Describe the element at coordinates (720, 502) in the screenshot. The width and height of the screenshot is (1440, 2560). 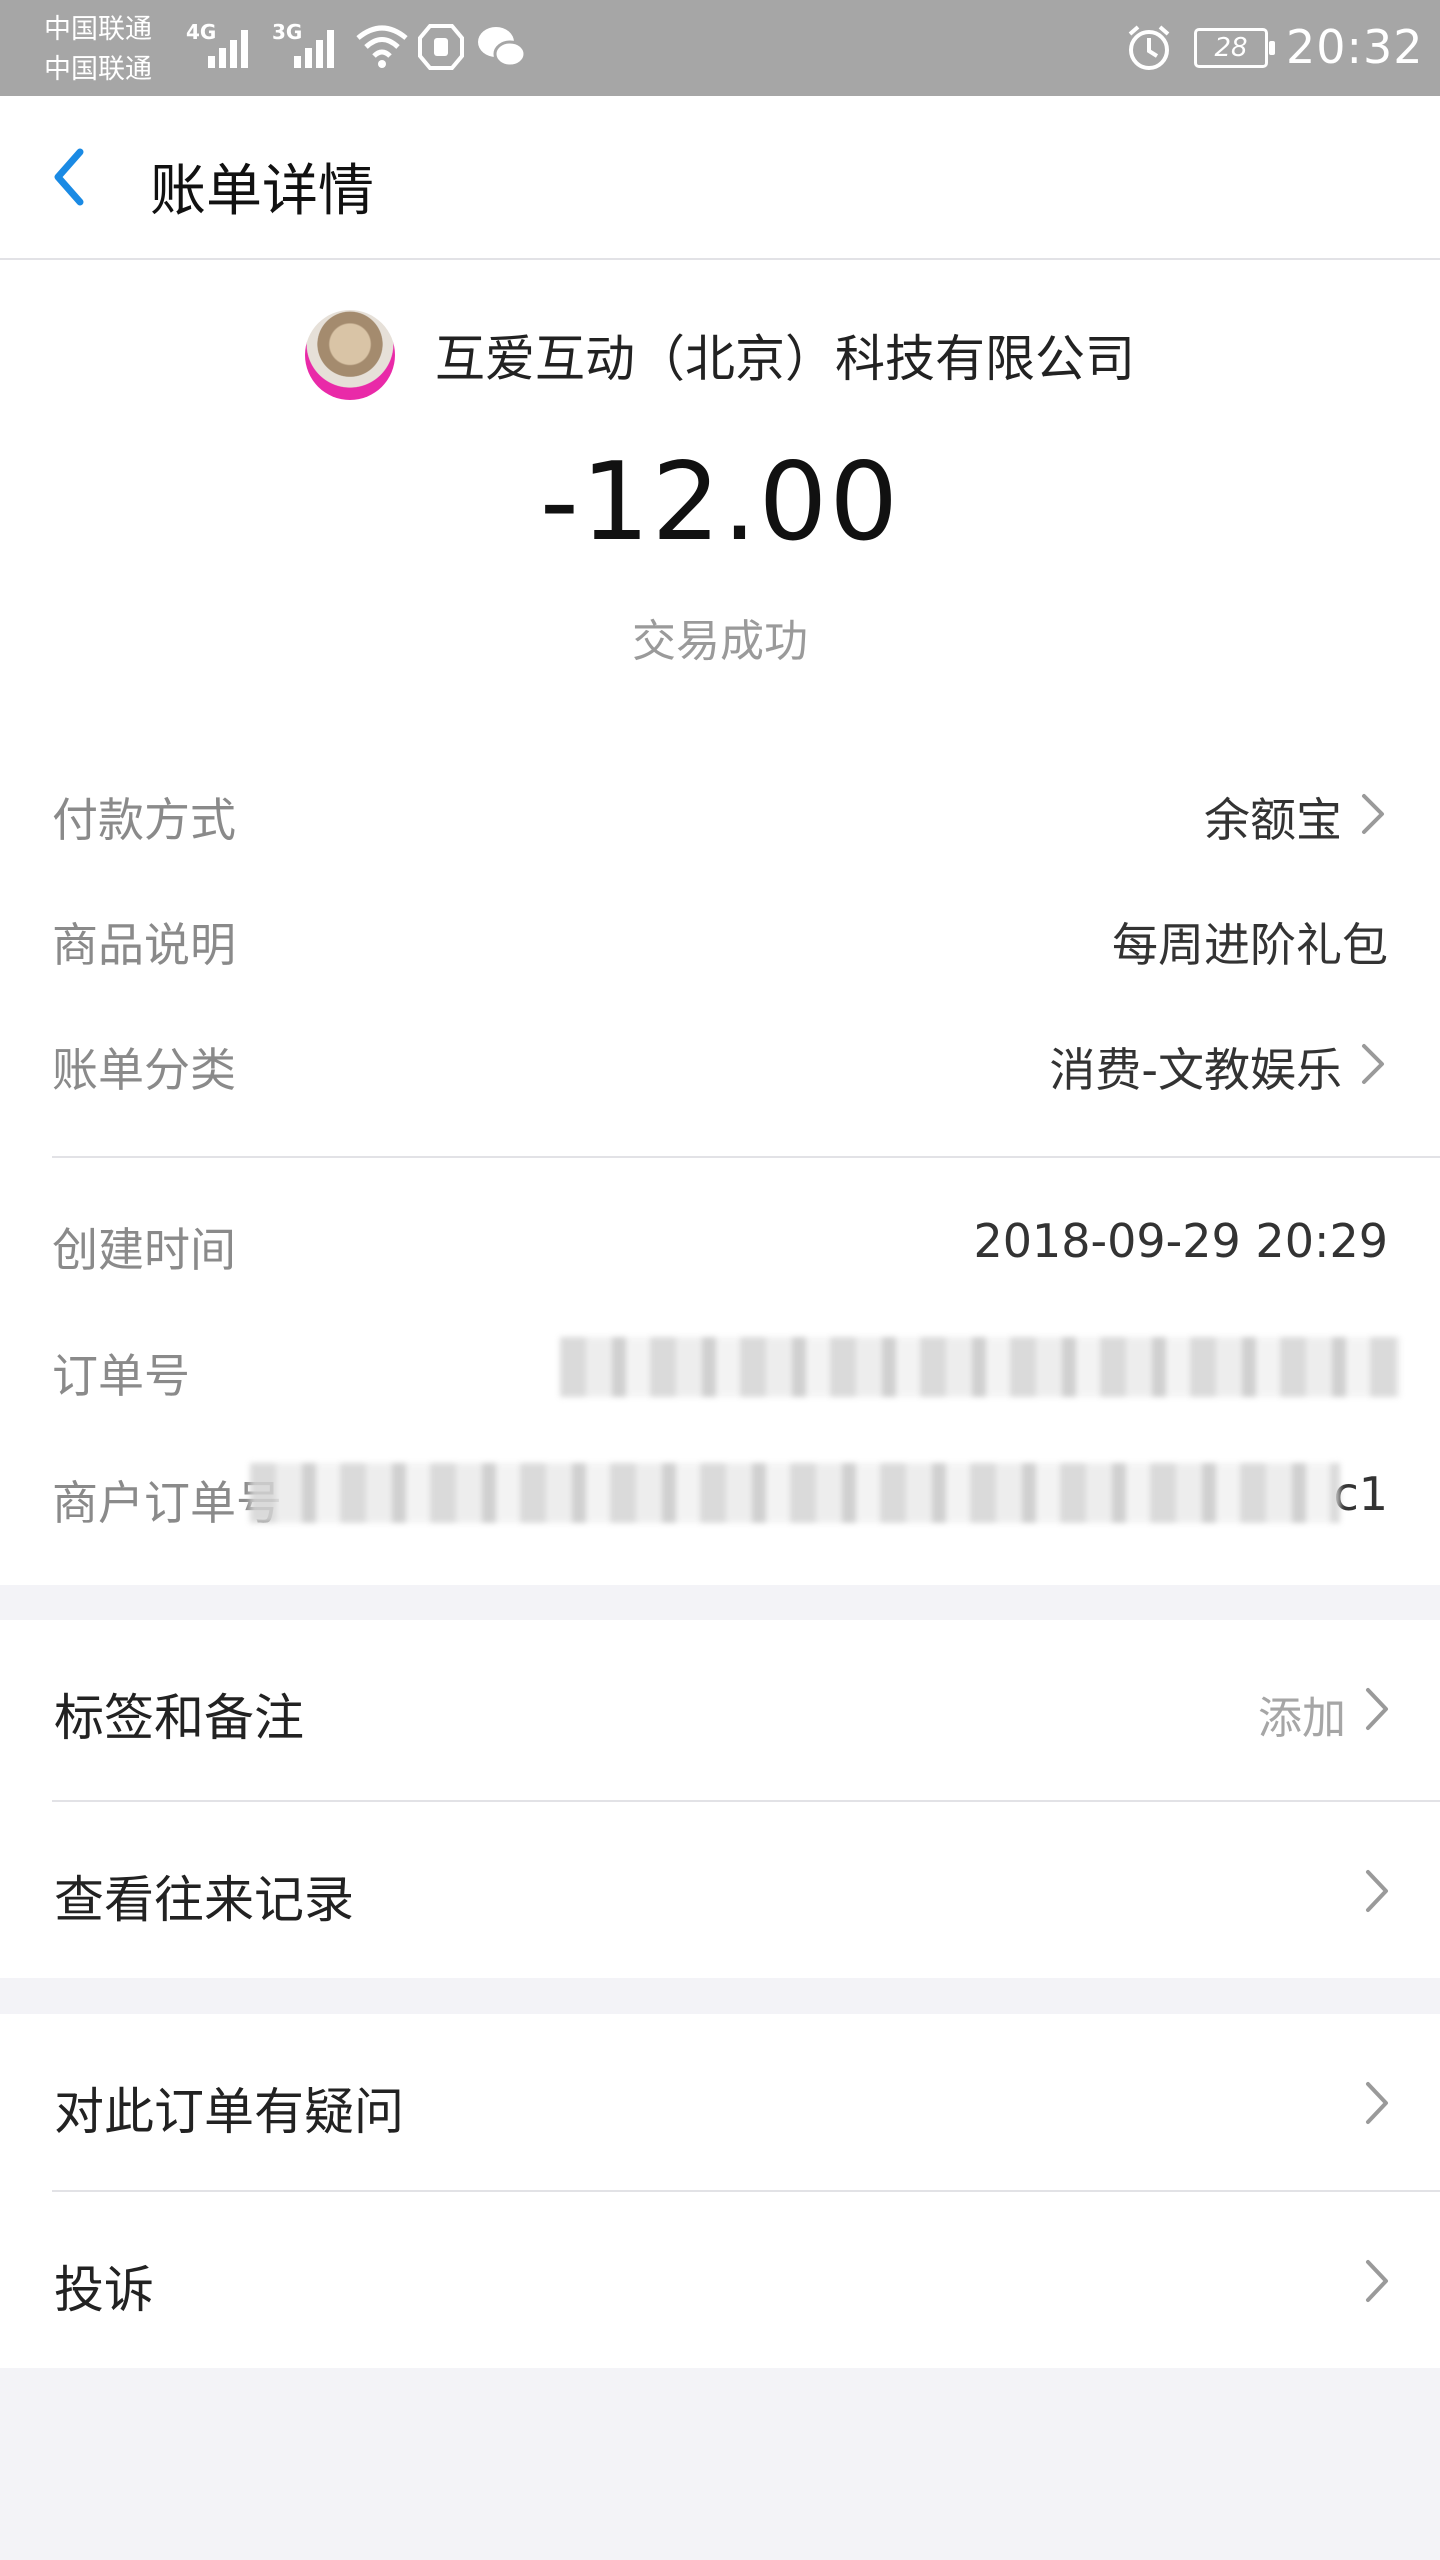
I see `transaction-amount: -12.00` at that location.